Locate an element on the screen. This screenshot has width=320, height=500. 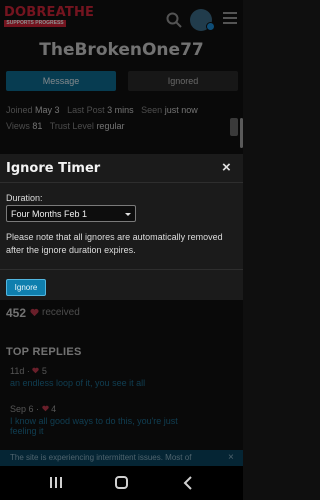
close-icon: × is located at coordinates (226, 167).